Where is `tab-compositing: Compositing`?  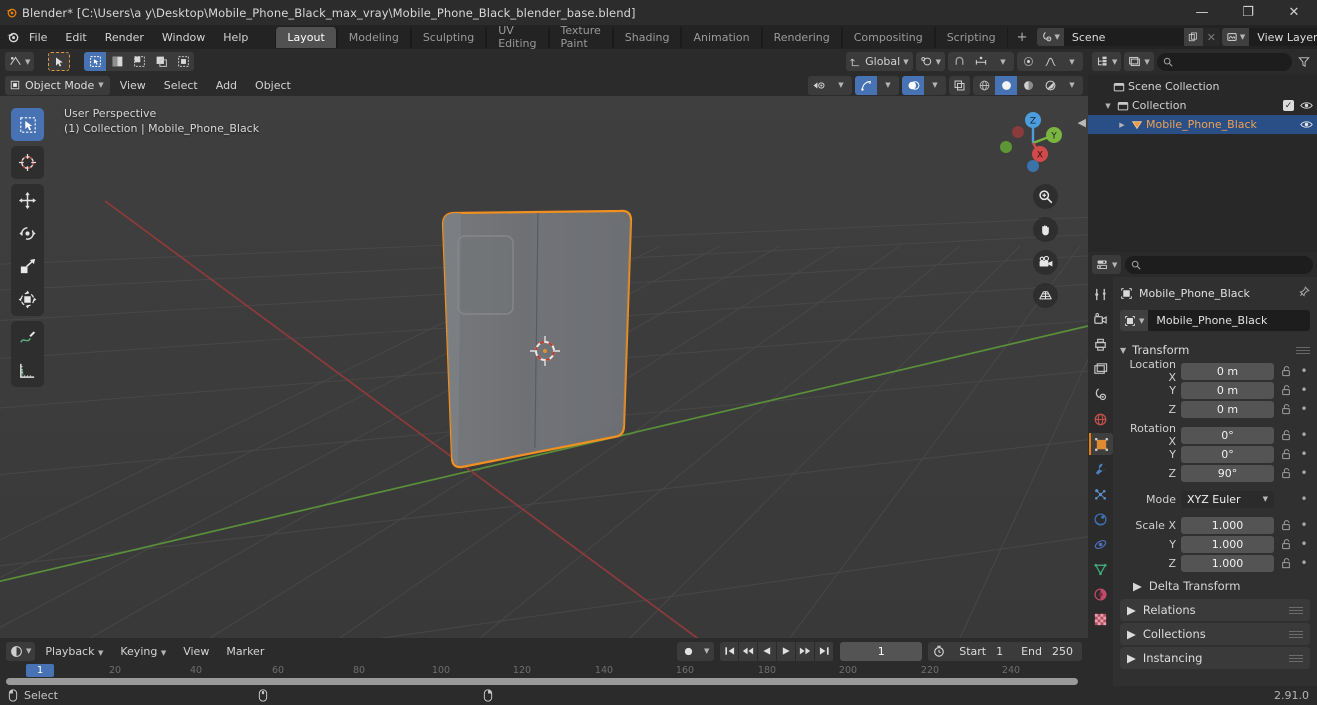 tab-compositing: Compositing is located at coordinates (888, 37).